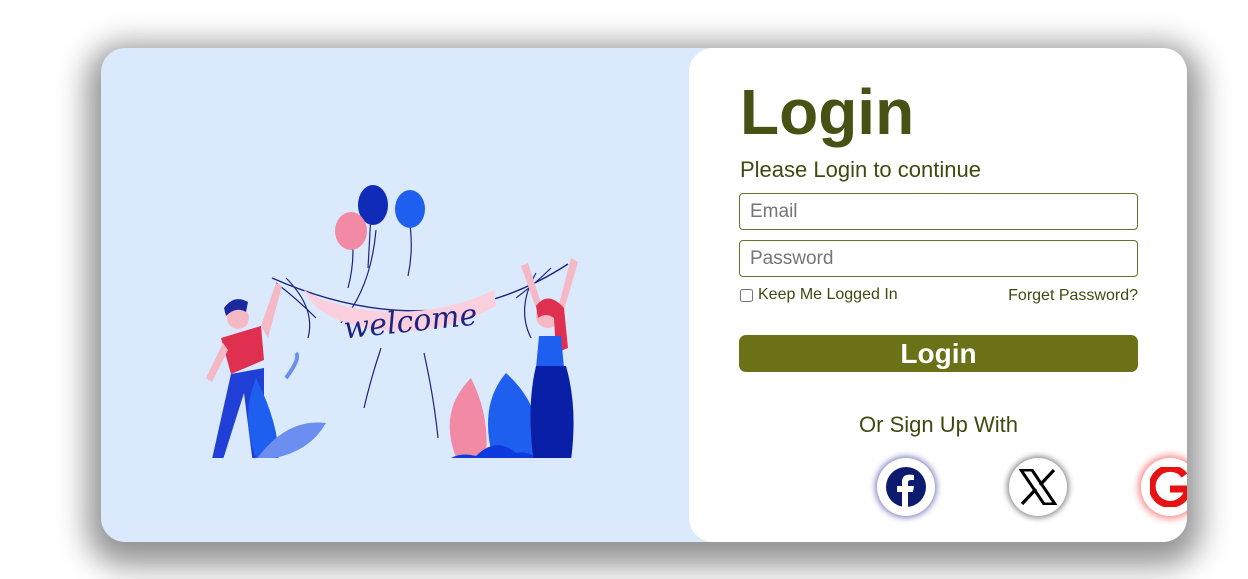 The width and height of the screenshot is (1248, 579). I want to click on facebook-signup-button, so click(906, 487).